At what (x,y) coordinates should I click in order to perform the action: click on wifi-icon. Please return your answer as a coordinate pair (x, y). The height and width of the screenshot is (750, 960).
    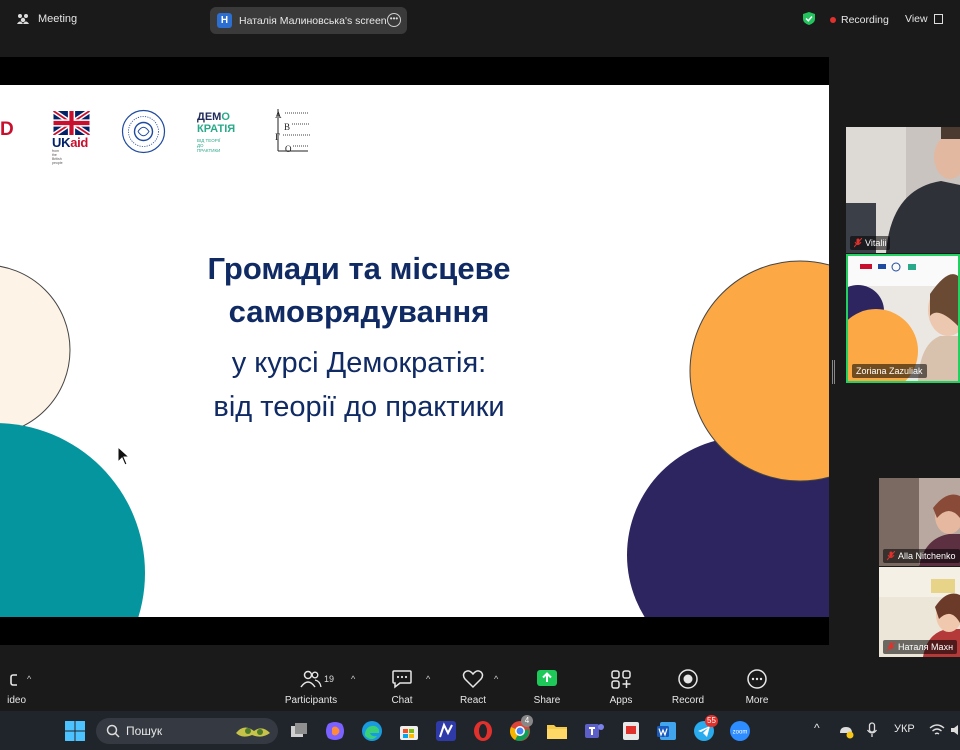
    Looking at the image, I should click on (937, 730).